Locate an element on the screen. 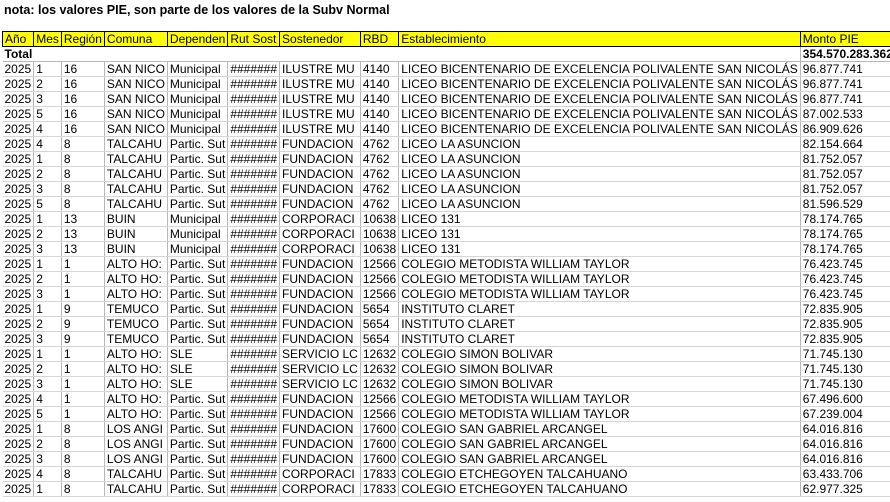 Image resolution: width=890 pixels, height=502 pixels. col-comuna-cell: ALTO HO: is located at coordinates (136, 294).